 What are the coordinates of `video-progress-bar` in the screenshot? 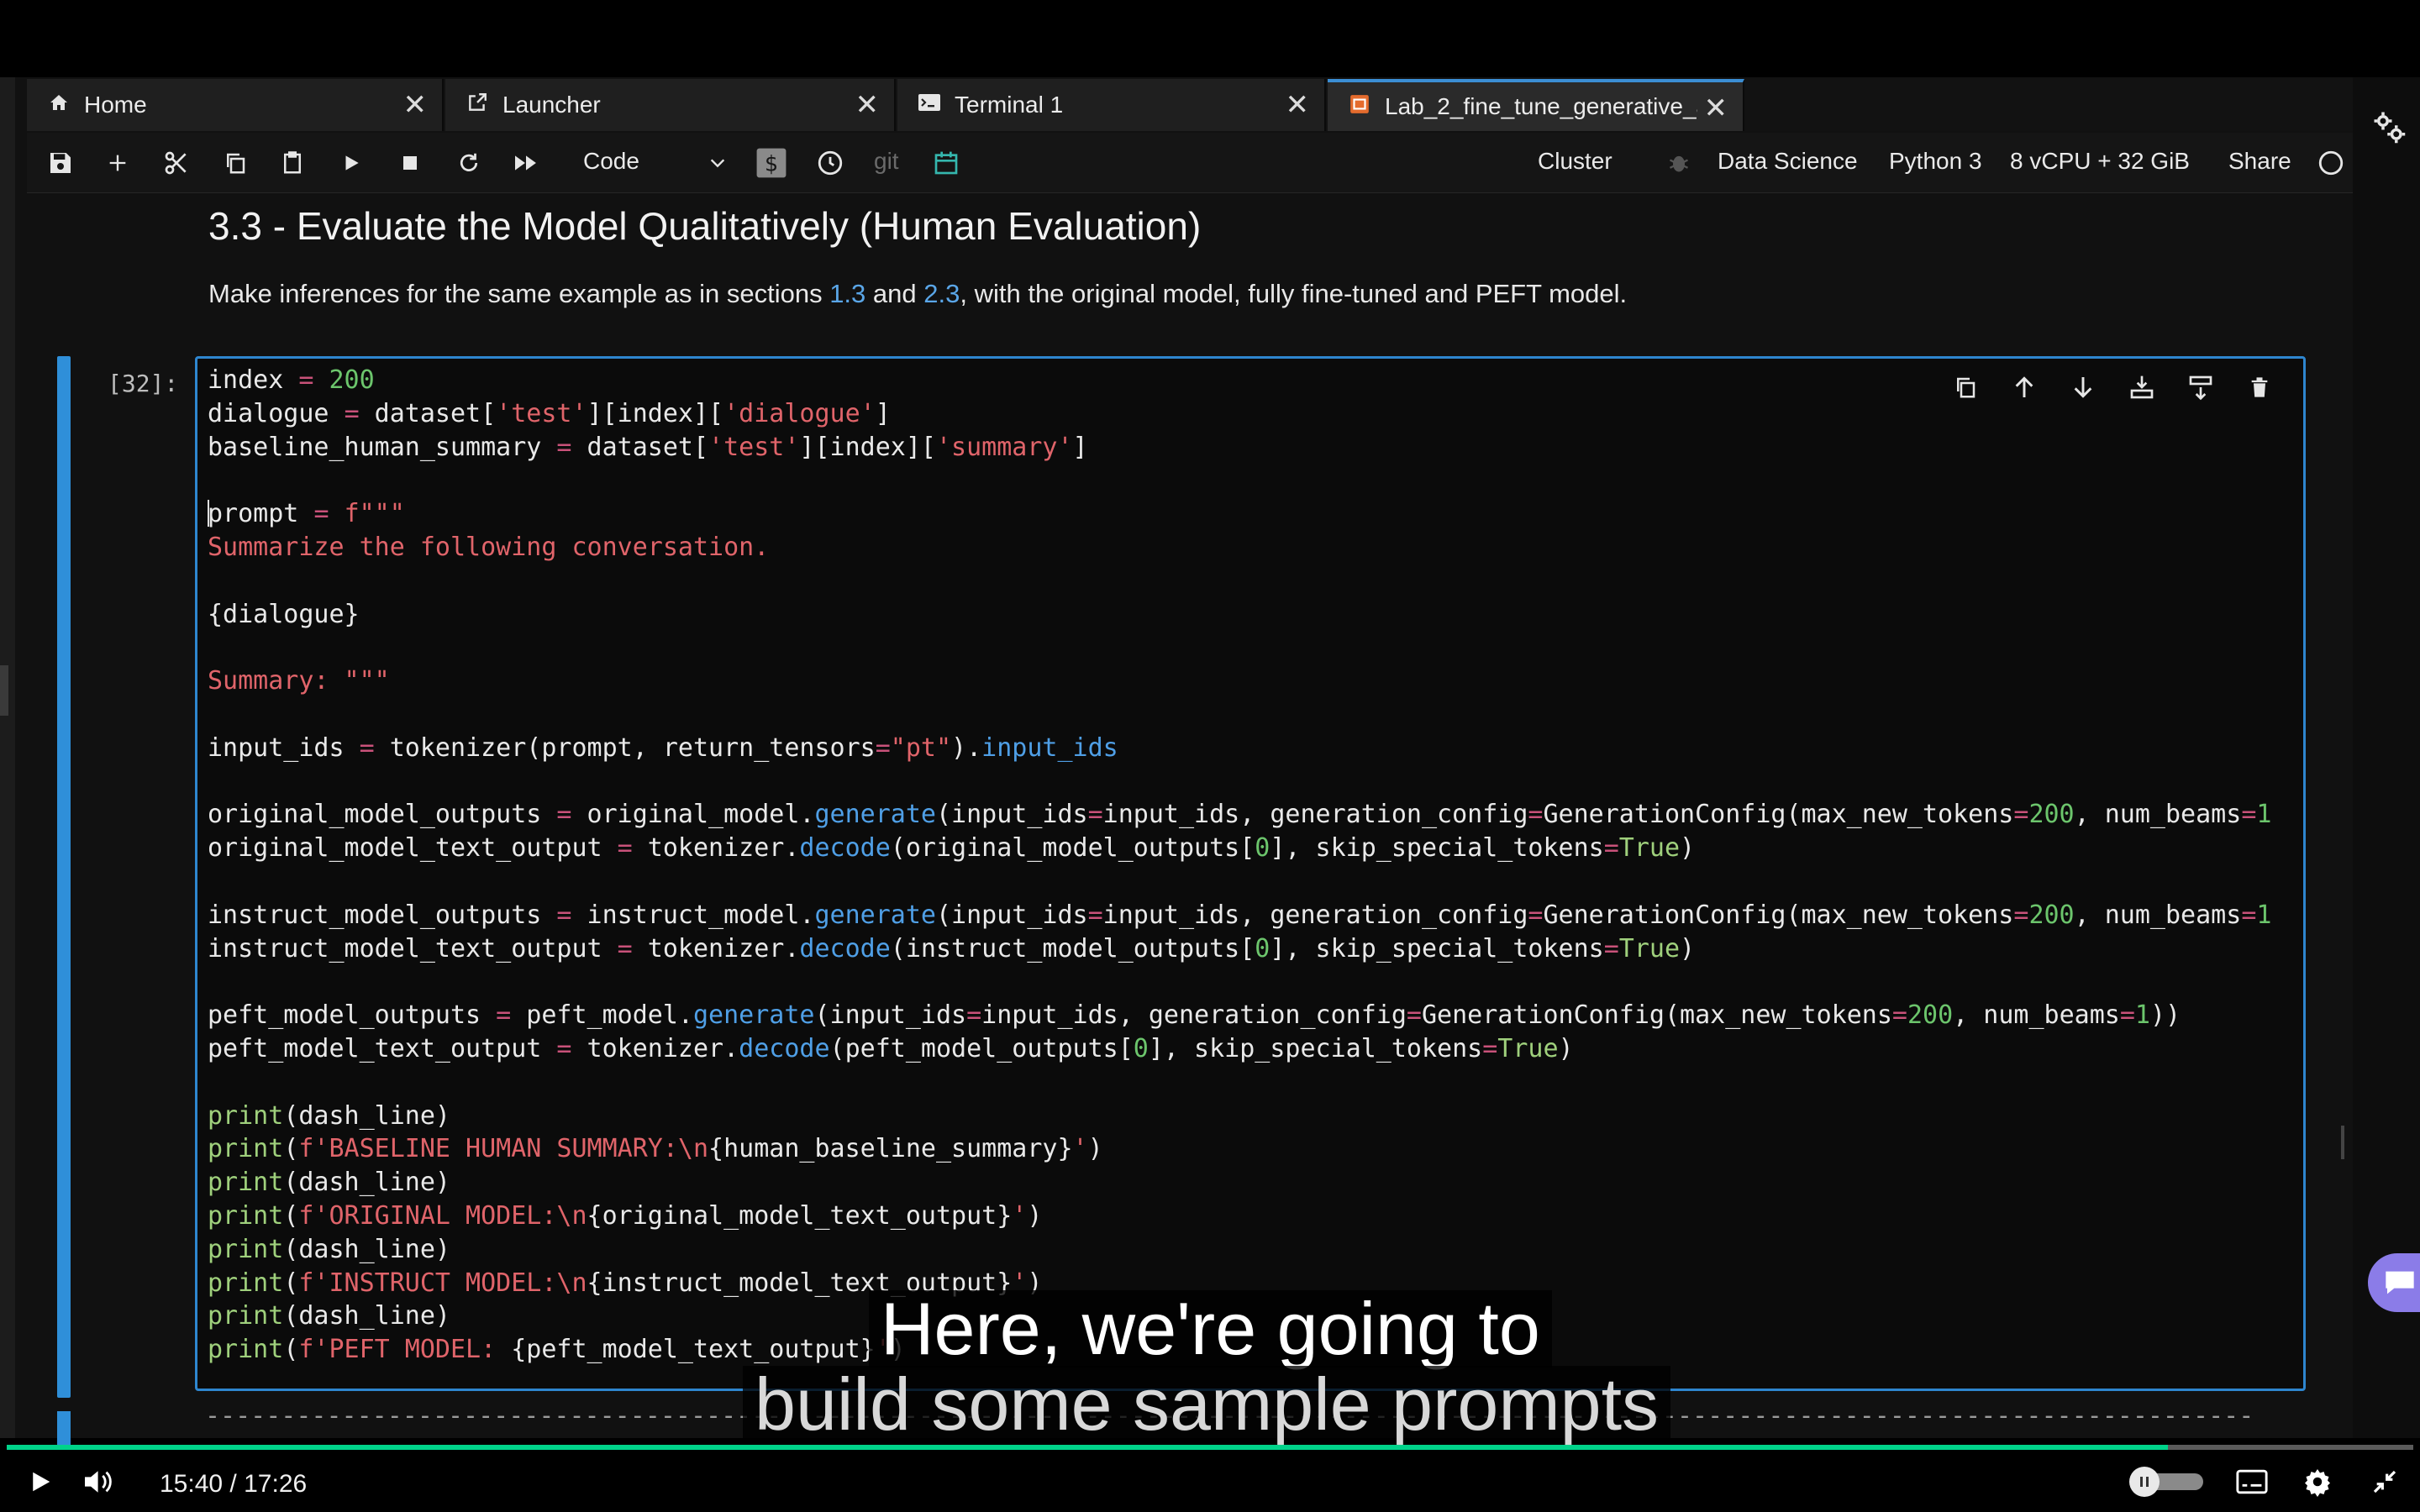 It's located at (1210, 1447).